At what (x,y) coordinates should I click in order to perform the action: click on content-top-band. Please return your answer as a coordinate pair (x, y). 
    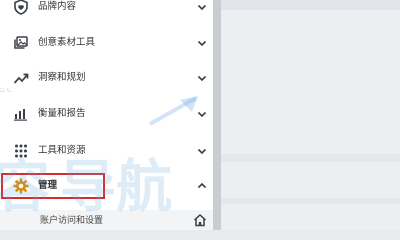
    Looking at the image, I should click on (310, 5).